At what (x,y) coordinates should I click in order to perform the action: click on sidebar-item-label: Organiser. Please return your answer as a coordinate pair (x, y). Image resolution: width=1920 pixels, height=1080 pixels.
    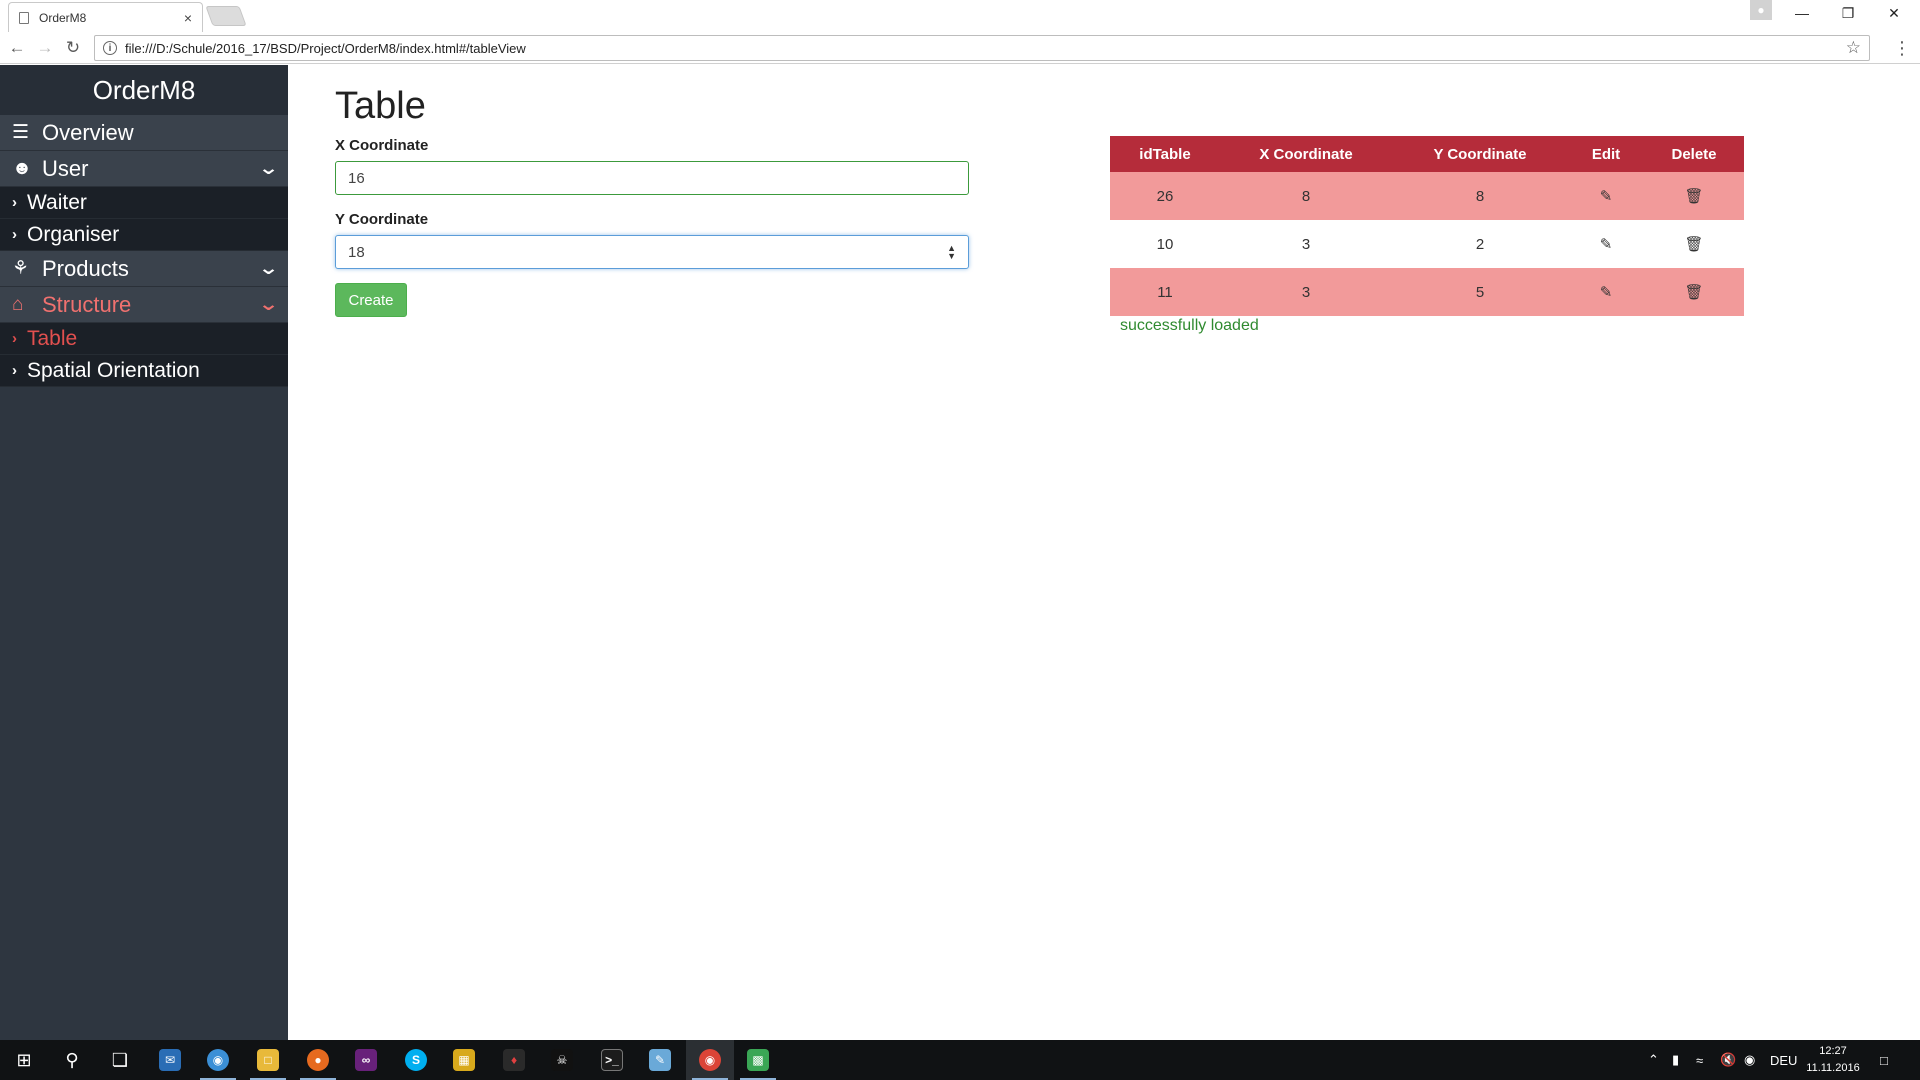
    Looking at the image, I should click on (73, 234).